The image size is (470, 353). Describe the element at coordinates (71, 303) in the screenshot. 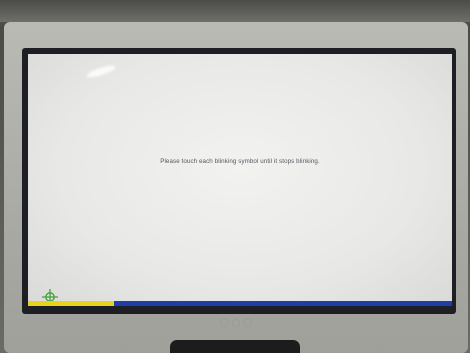

I see `status-strip-accent` at that location.